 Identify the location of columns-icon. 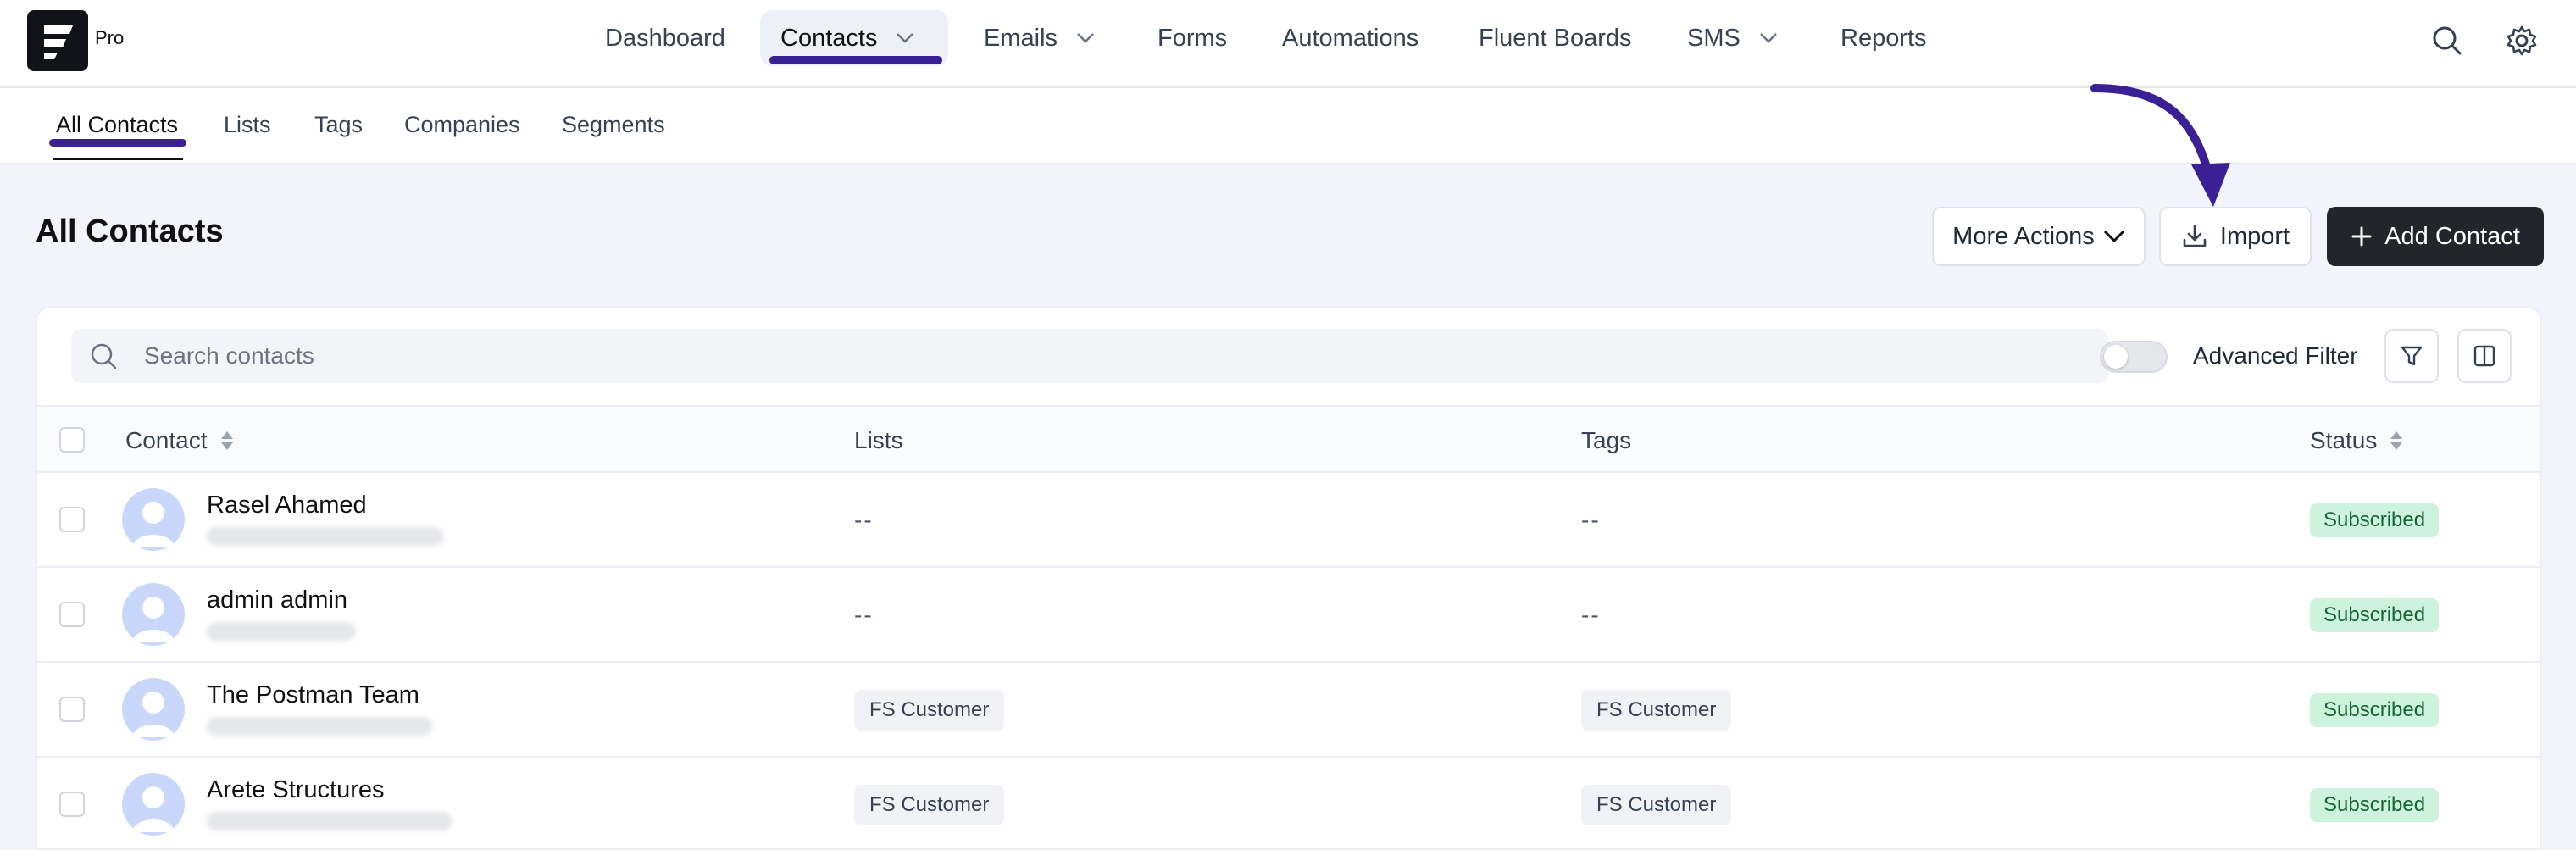
(2484, 356).